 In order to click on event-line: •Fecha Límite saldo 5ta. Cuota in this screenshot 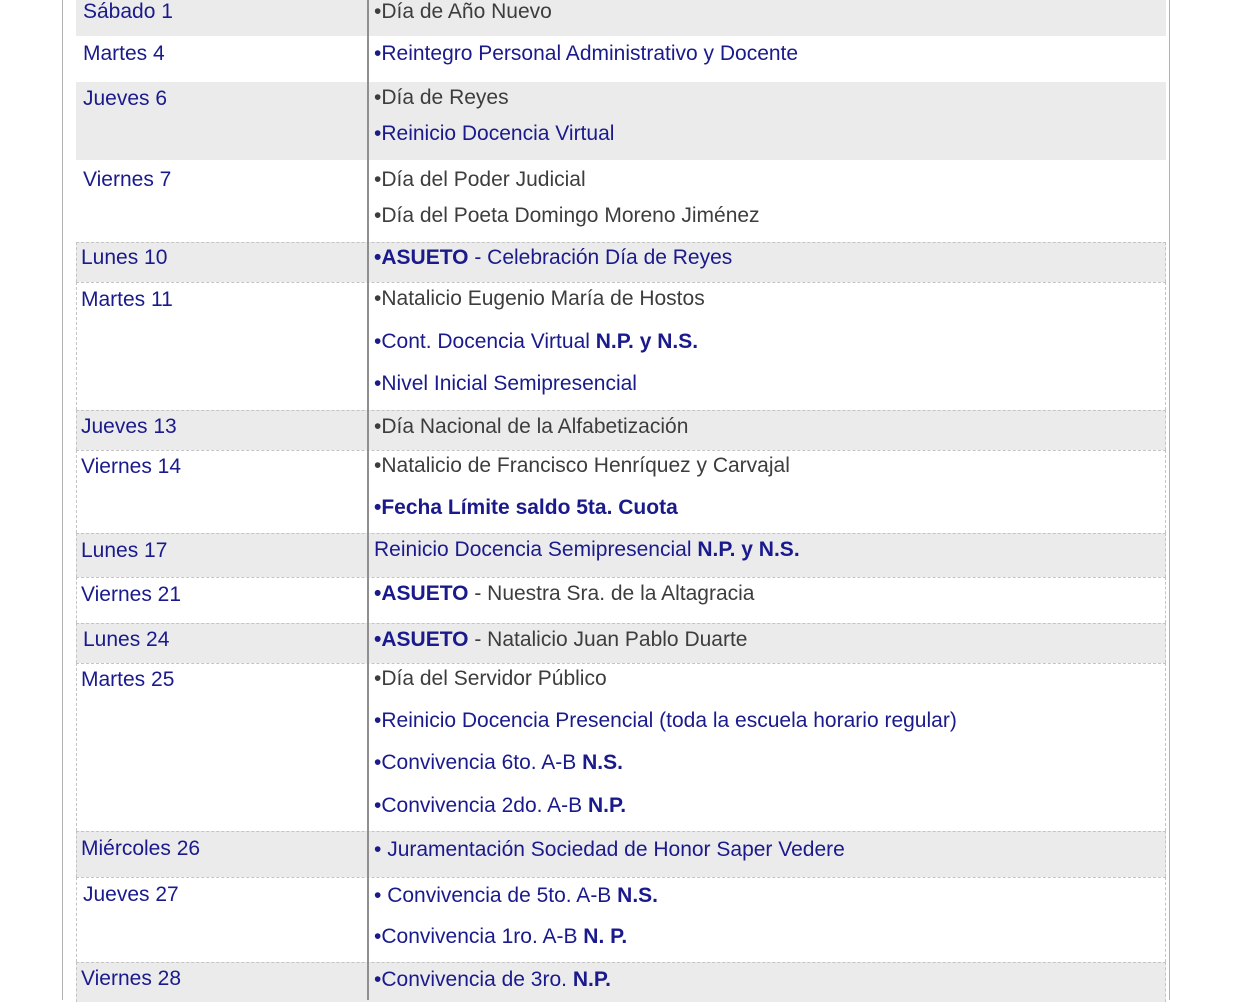, I will do `click(526, 508)`.